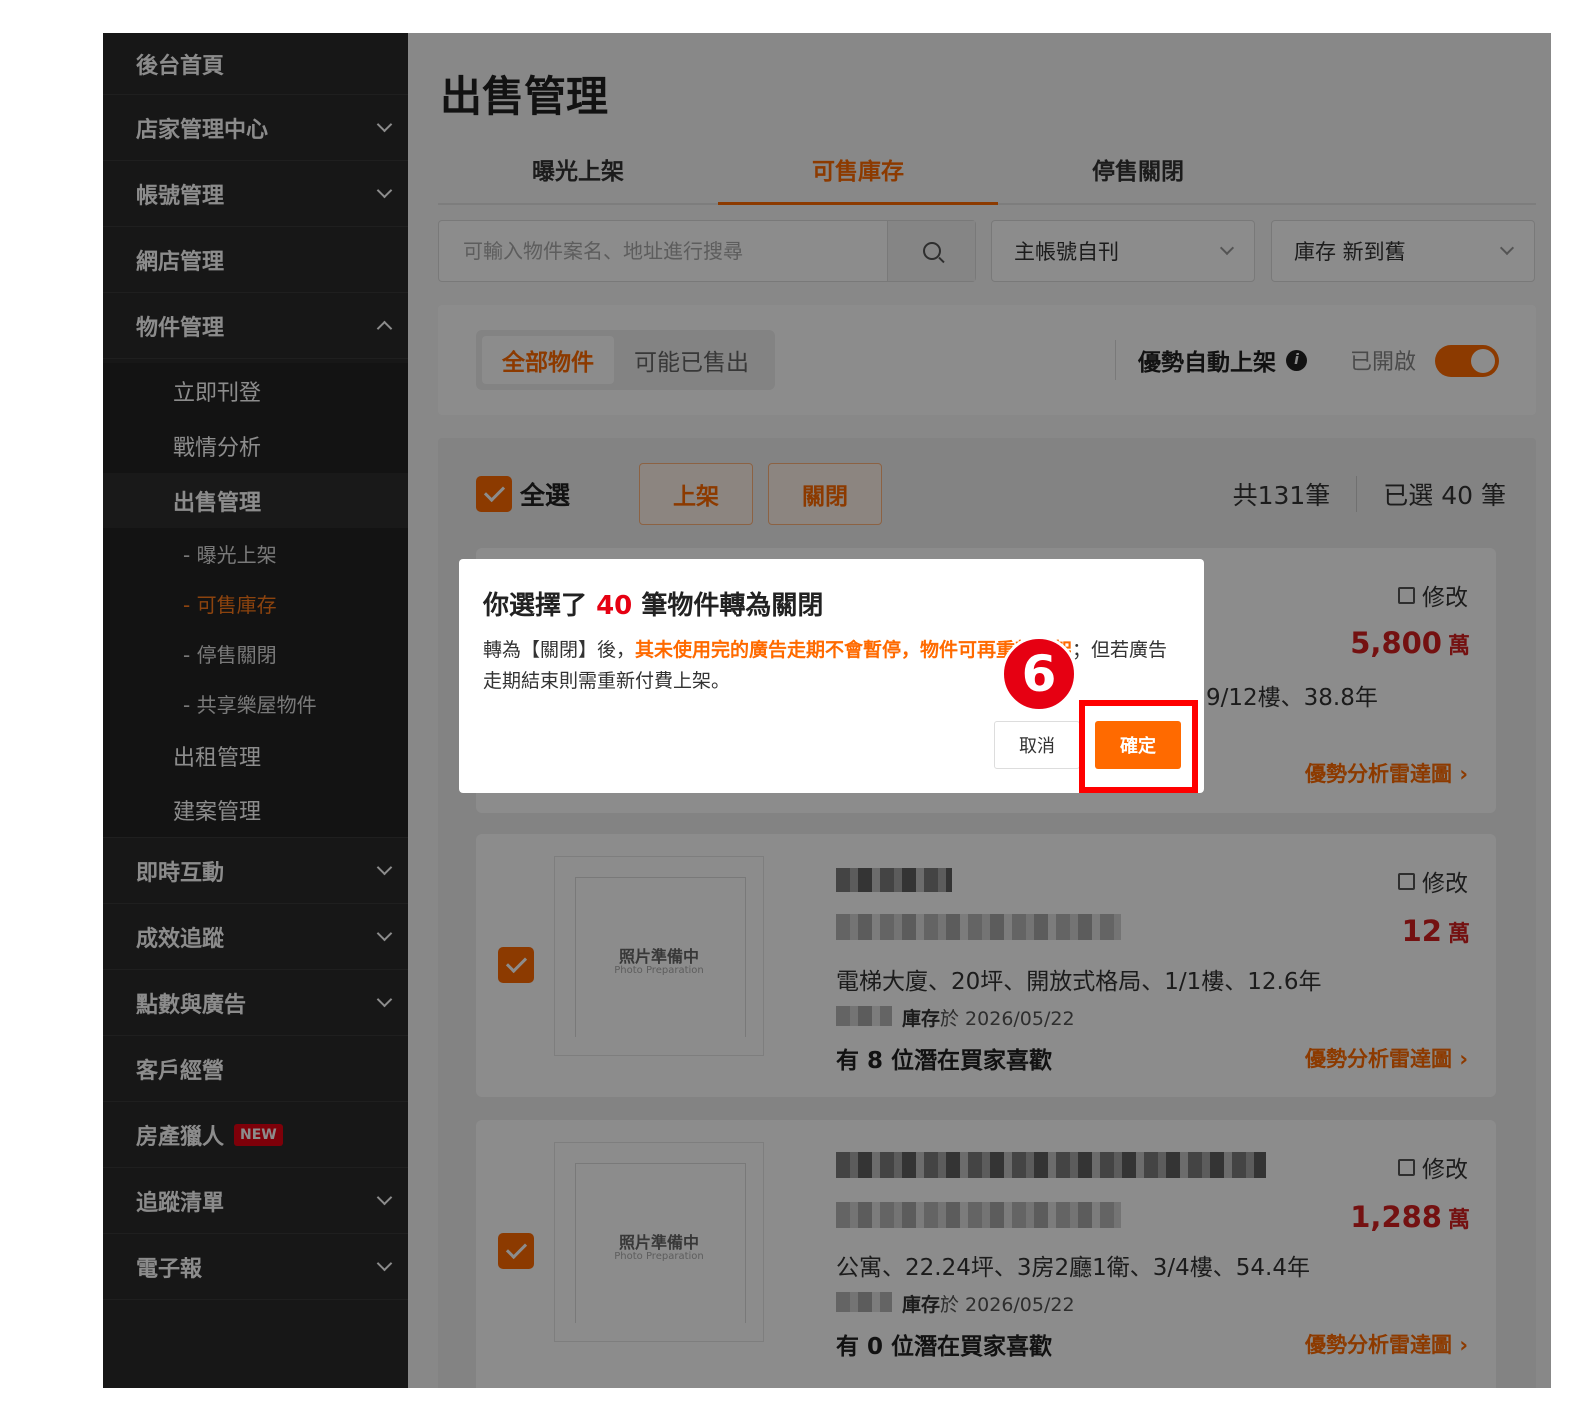 The height and width of the screenshot is (1408, 1569). What do you see at coordinates (1138, 746) in the screenshot?
I see `highlight-box` at bounding box center [1138, 746].